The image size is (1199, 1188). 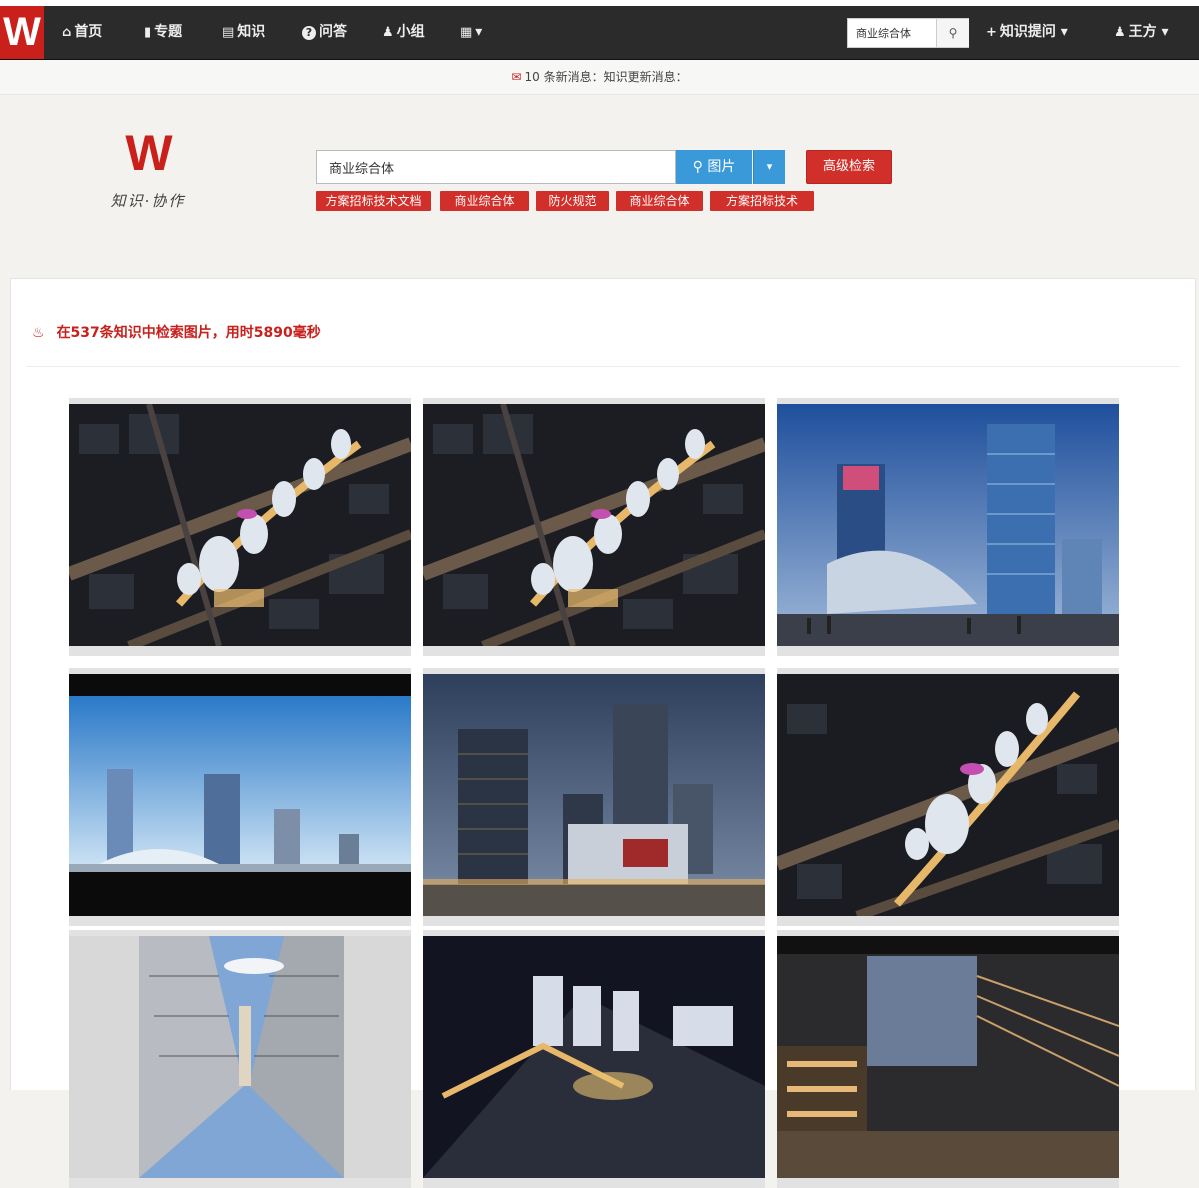 I want to click on result-summary-text: 在537条知识中检索图片，用时5890毫秒, so click(x=188, y=333).